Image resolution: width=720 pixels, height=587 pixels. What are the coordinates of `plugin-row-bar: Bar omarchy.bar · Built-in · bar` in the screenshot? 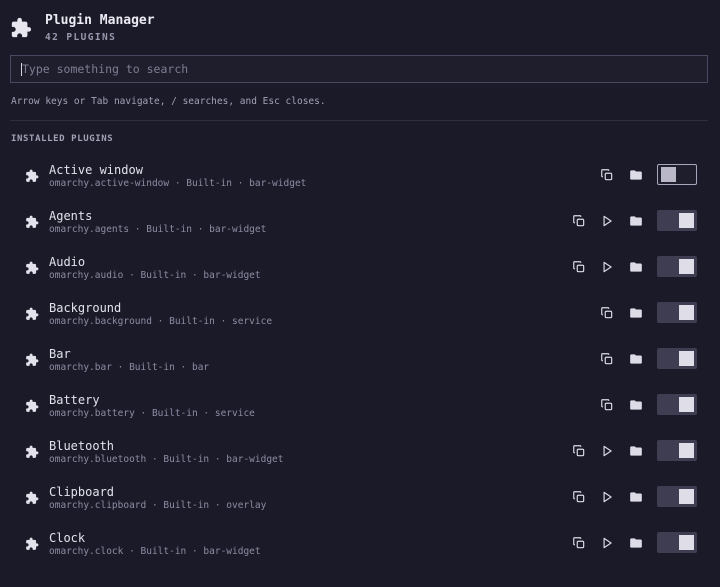 It's located at (360, 359).